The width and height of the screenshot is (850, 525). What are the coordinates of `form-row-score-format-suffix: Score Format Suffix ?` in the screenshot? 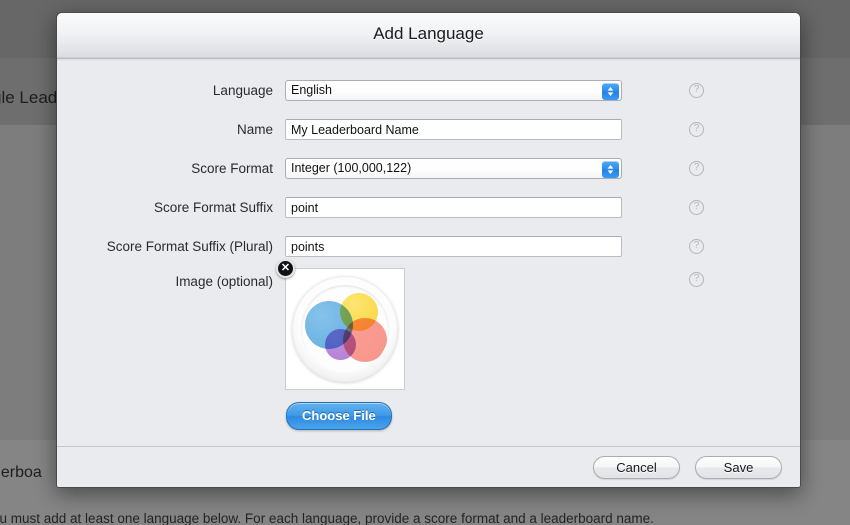 It's located at (428, 207).